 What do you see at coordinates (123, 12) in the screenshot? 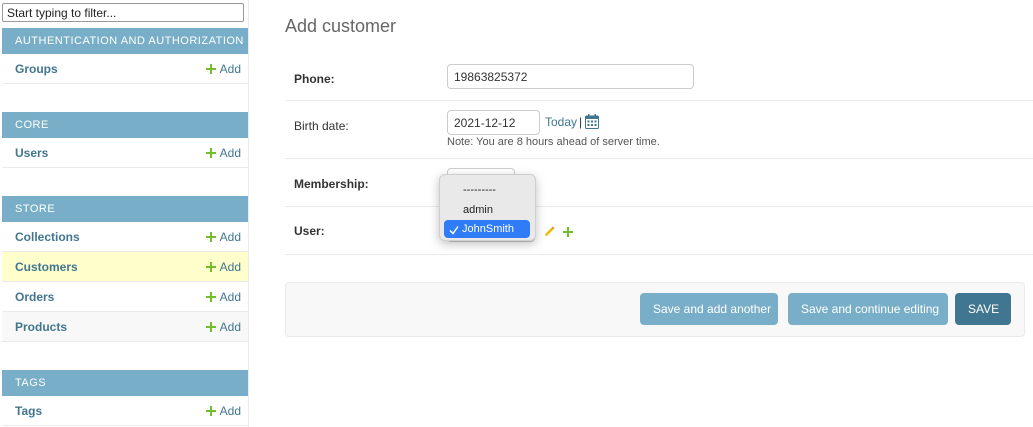
I see `sidebar-filter-input` at bounding box center [123, 12].